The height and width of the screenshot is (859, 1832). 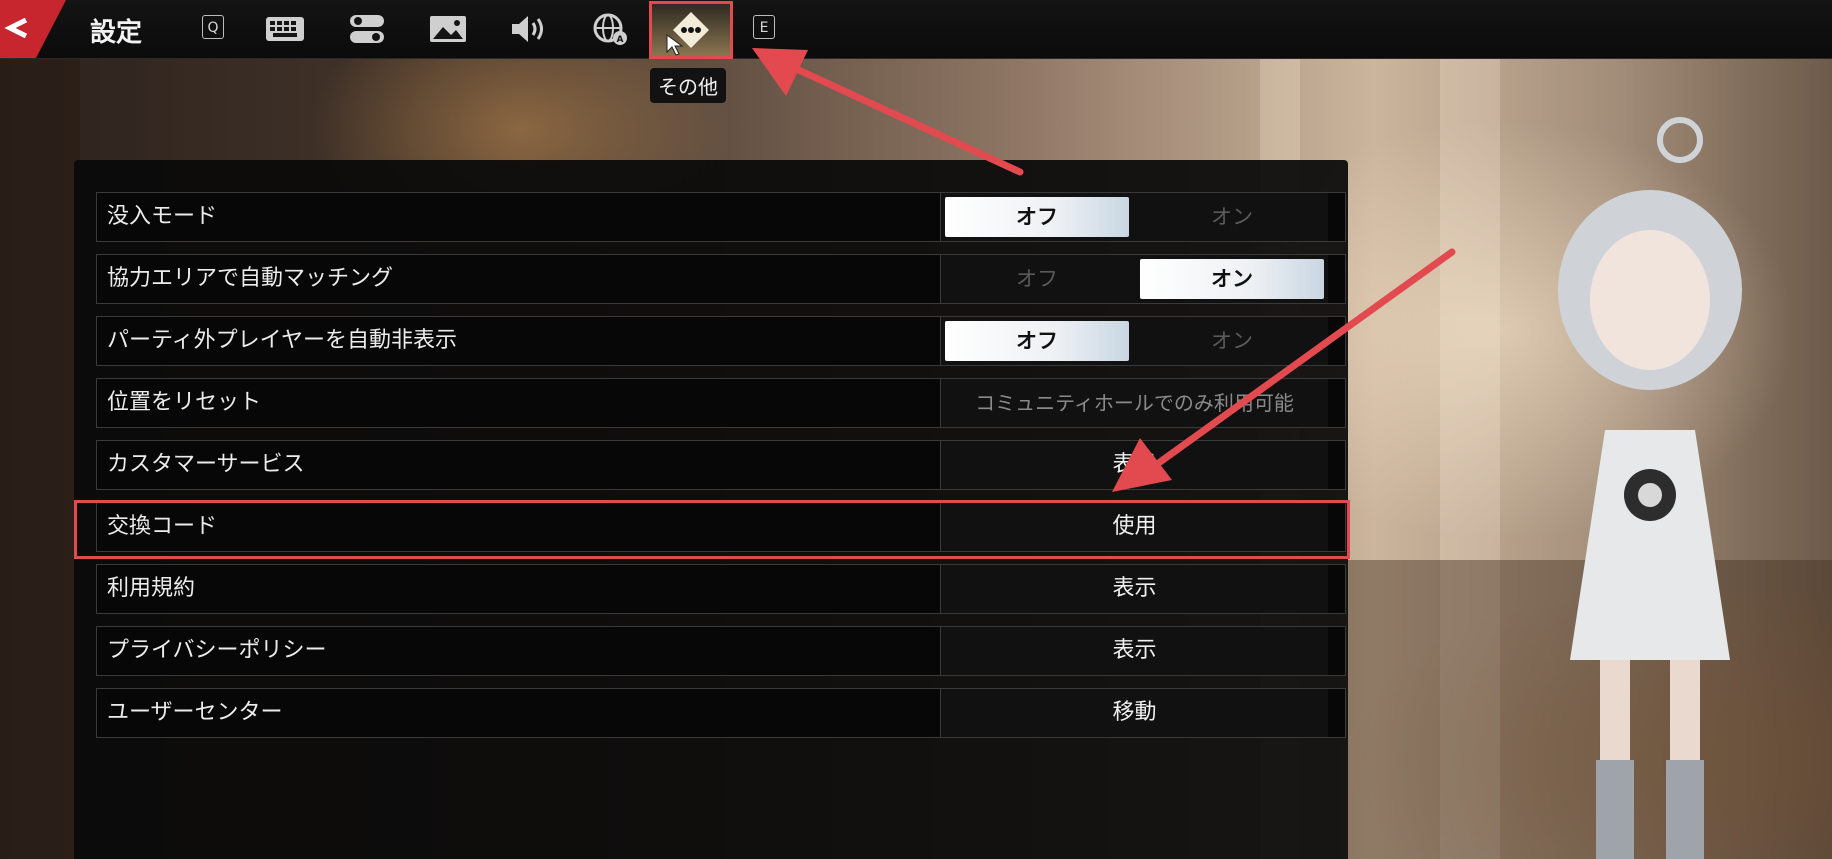 I want to click on setting-row-customer-service: カスタマーサービス 表示, so click(x=721, y=465).